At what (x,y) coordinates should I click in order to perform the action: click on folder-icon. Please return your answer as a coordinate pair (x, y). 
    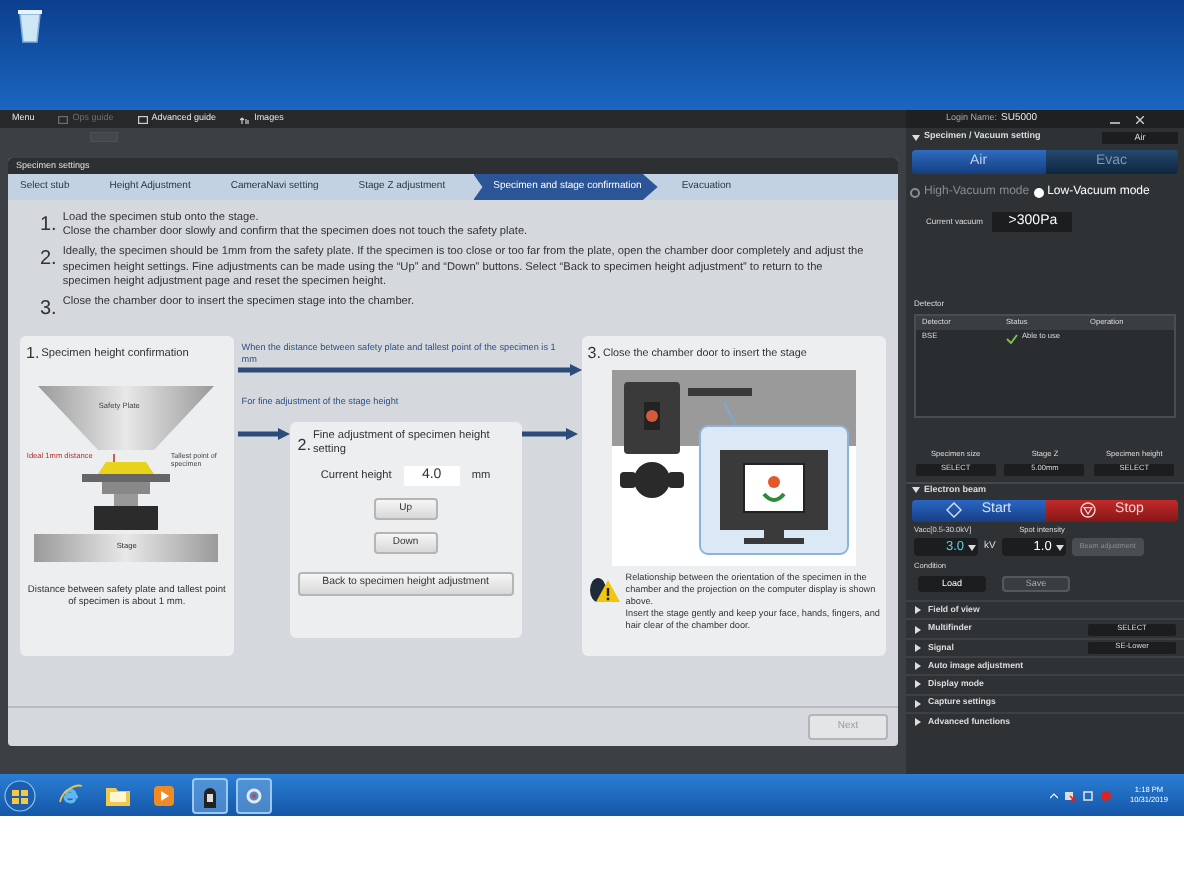
    Looking at the image, I should click on (118, 795).